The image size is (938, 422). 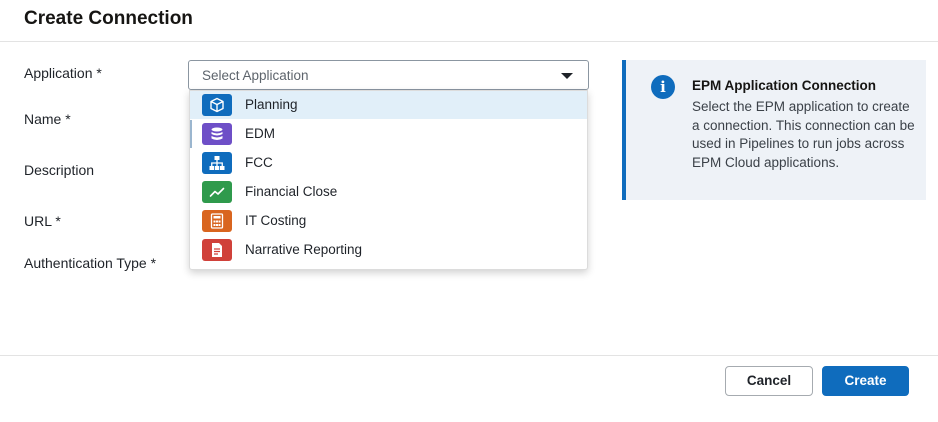 I want to click on option-label: Narrative Reporting, so click(x=304, y=249).